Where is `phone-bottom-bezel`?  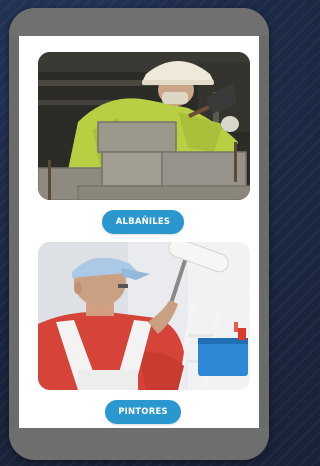 phone-bottom-bezel is located at coordinates (139, 444).